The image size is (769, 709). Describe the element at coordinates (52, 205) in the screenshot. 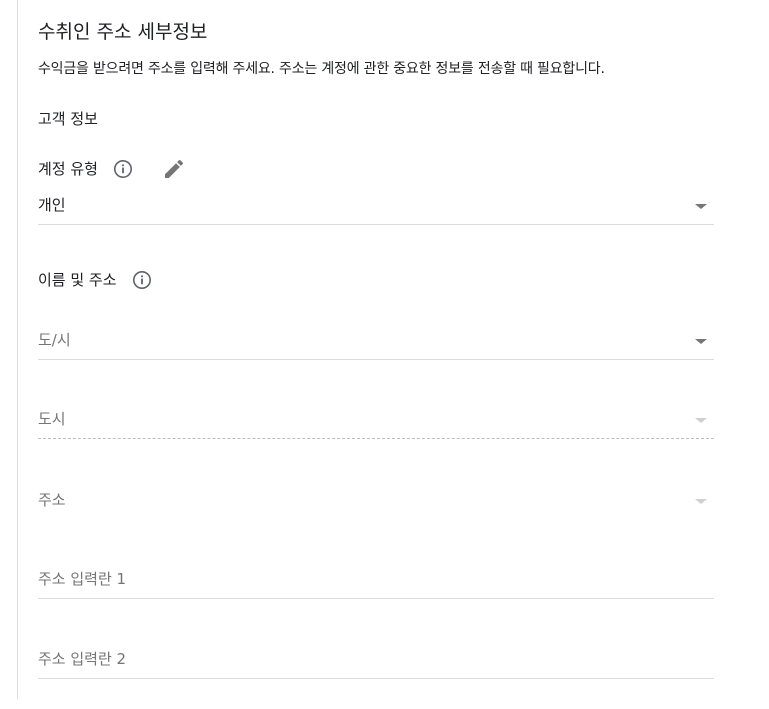

I see `account-type-value: 개인` at that location.